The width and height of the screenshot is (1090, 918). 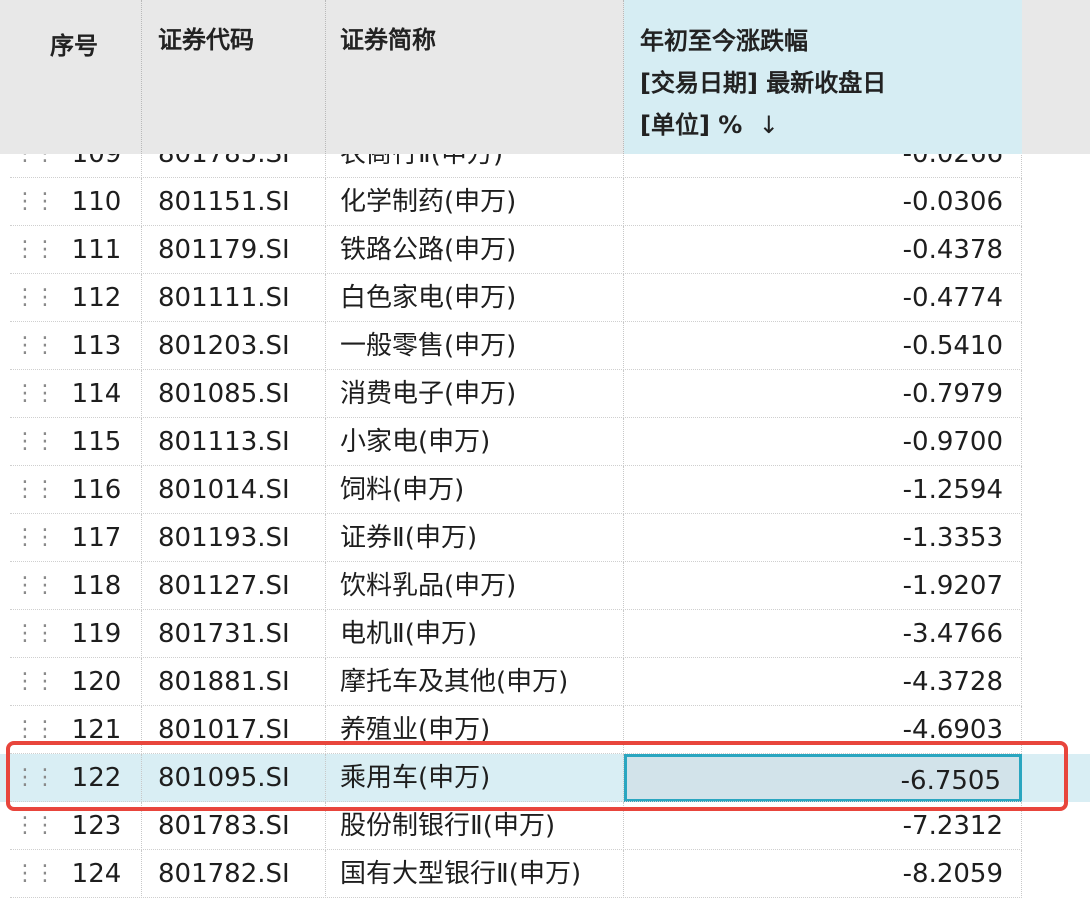 What do you see at coordinates (769, 125) in the screenshot?
I see `sort-descending-icon: ↓` at bounding box center [769, 125].